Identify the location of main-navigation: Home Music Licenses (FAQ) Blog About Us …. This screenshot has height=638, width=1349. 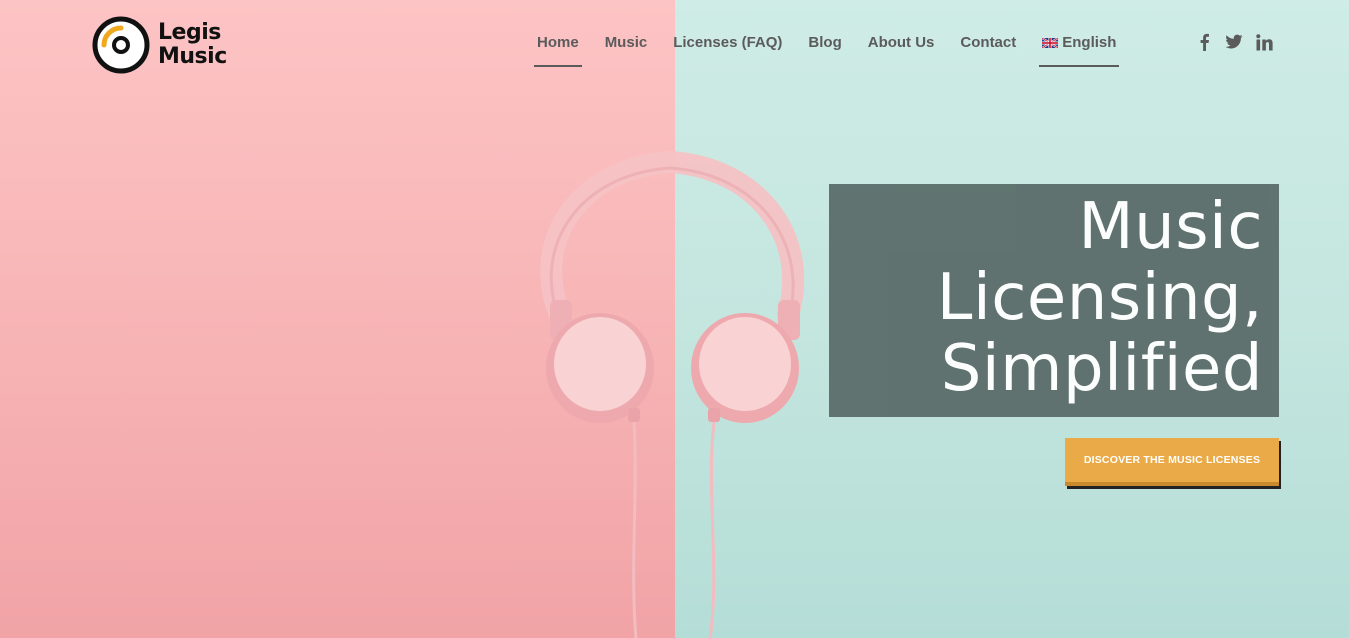
(827, 47).